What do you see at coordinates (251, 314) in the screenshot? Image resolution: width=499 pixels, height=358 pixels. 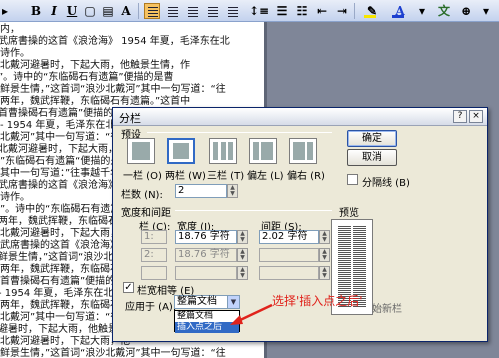 I see `annotation-arrow-icon` at bounding box center [251, 314].